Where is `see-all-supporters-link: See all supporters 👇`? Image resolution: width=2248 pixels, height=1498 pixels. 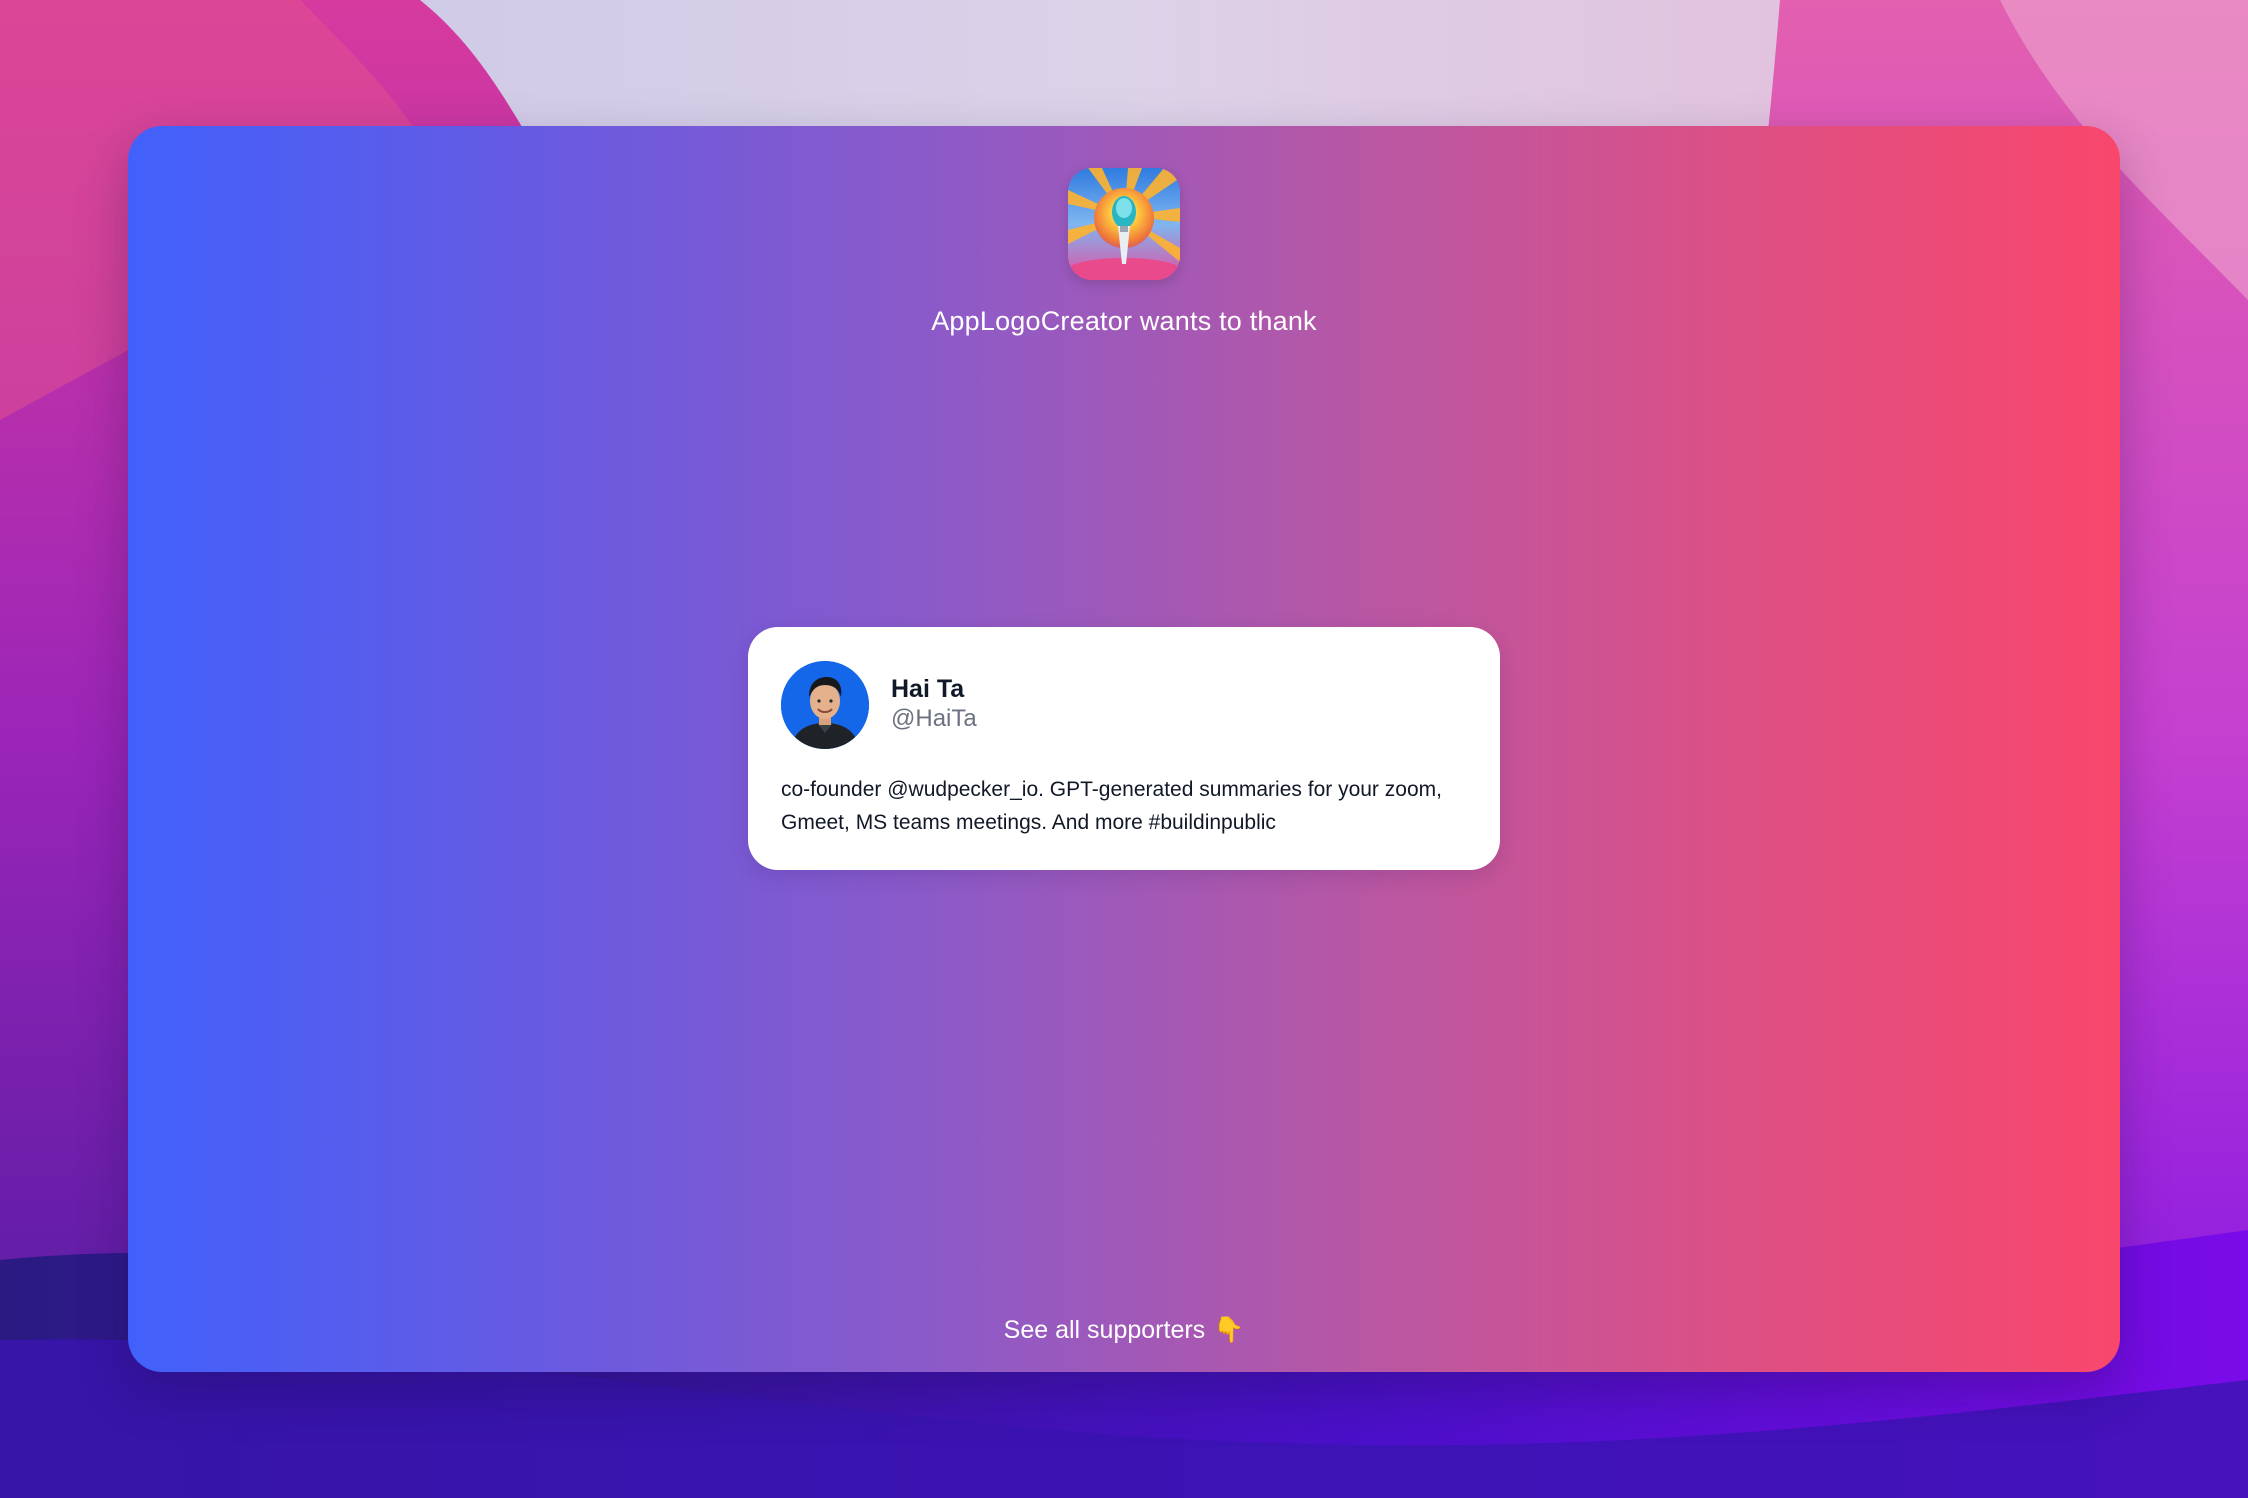 see-all-supporters-link: See all supporters 👇 is located at coordinates (1124, 1330).